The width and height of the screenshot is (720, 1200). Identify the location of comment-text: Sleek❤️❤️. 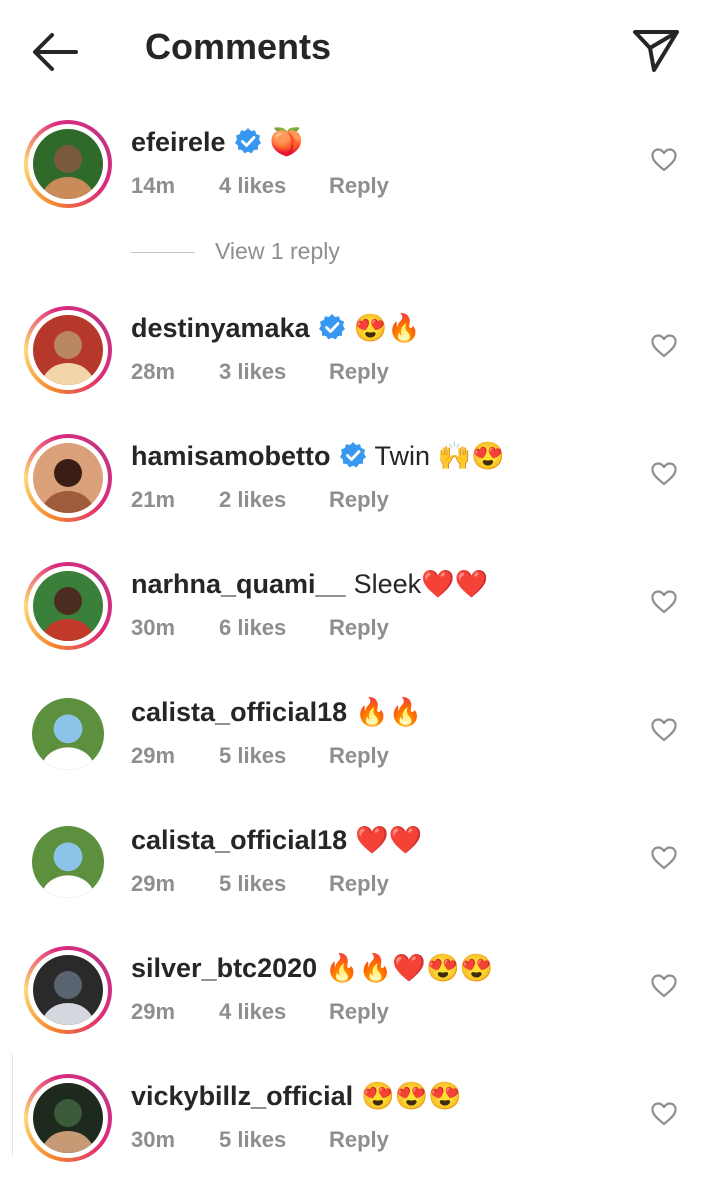
(421, 584).